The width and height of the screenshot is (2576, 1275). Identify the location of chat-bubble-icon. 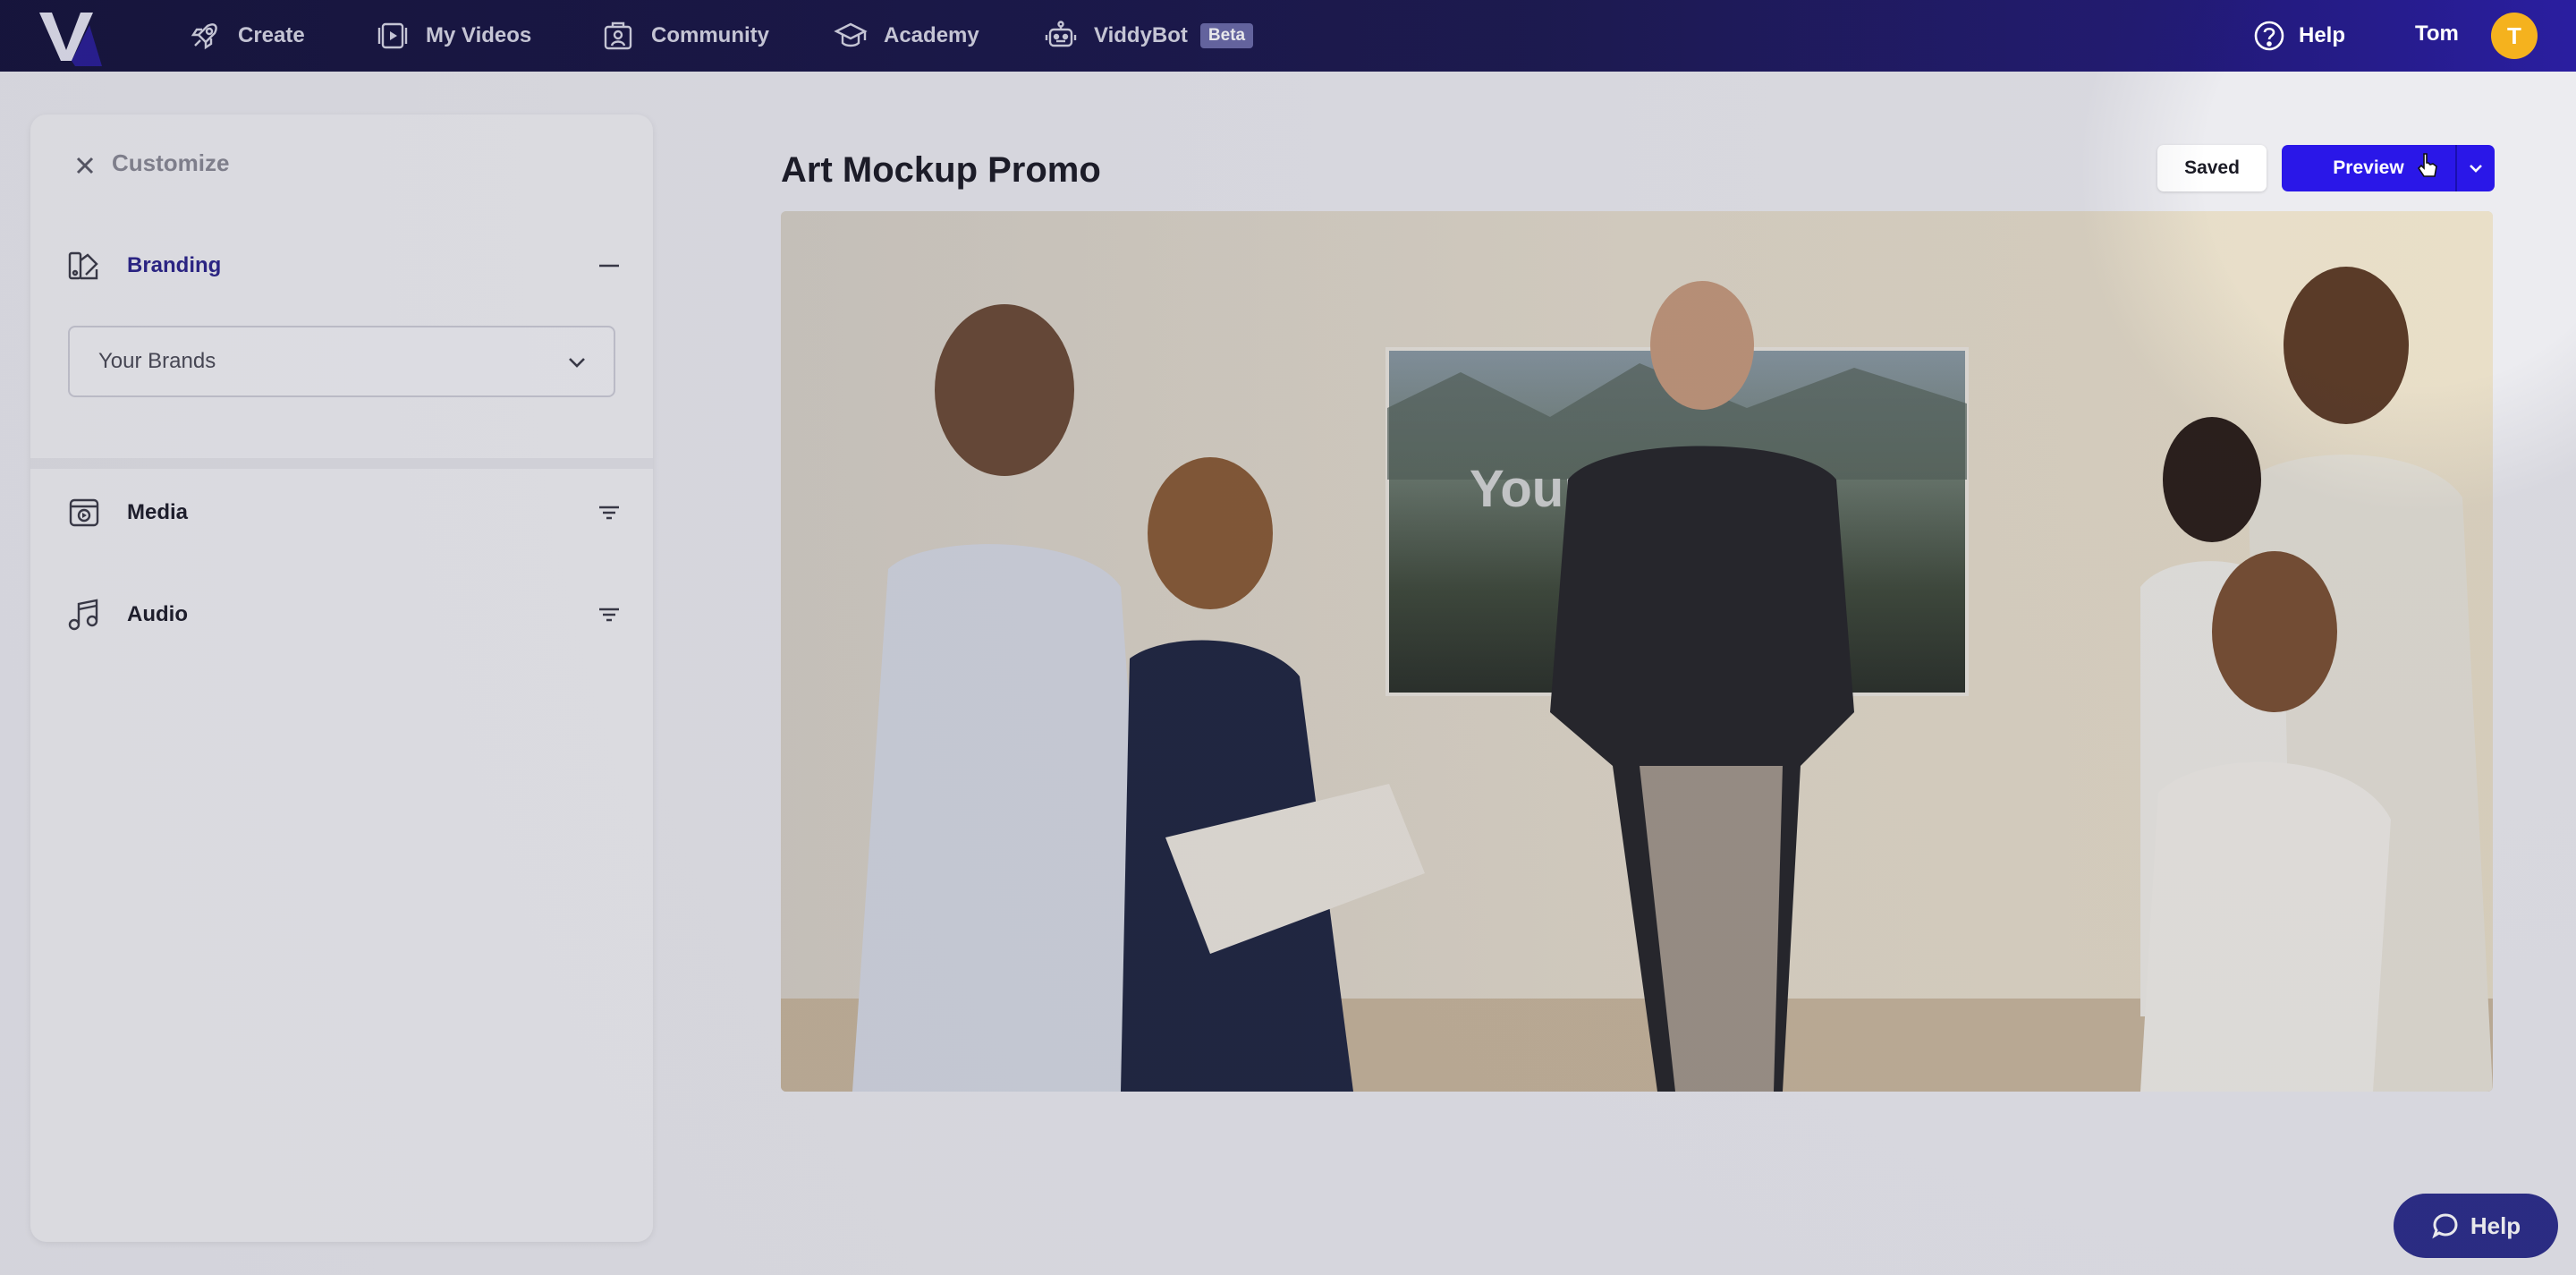
(2445, 1226).